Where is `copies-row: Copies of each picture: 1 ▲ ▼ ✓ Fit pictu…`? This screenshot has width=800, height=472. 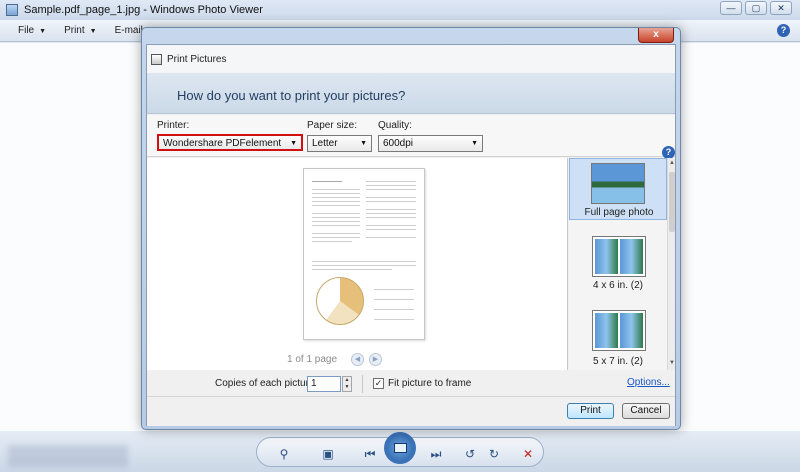 copies-row: Copies of each picture: 1 ▲ ▼ ✓ Fit pictu… is located at coordinates (411, 384).